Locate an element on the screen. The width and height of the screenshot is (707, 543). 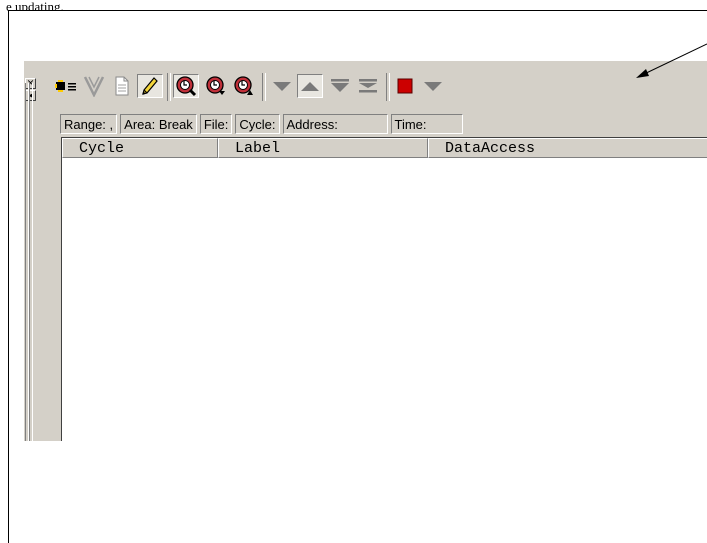
area-field: Area: Break is located at coordinates (158, 124).